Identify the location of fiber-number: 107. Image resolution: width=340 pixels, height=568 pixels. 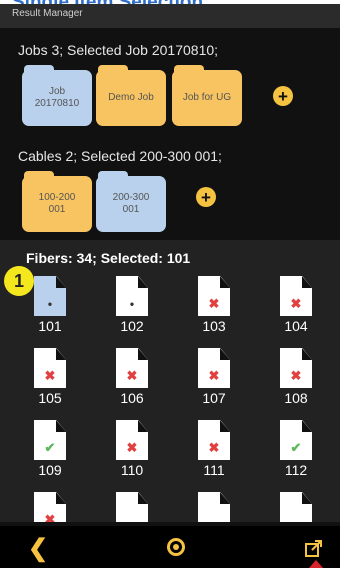
(214, 398).